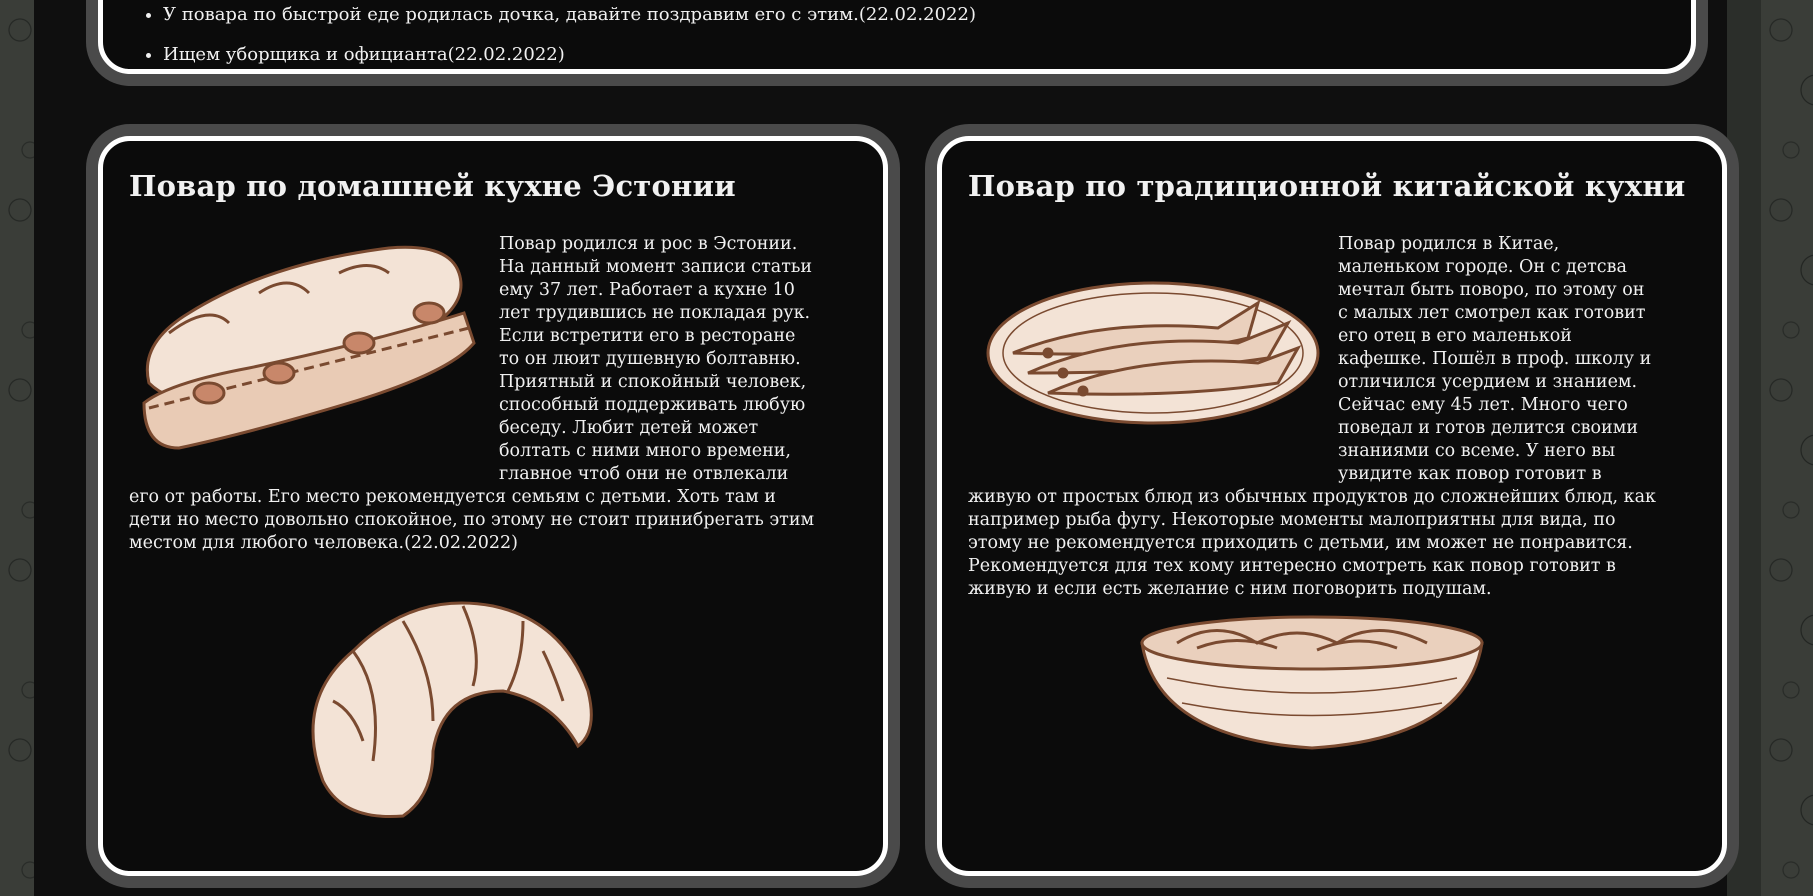  What do you see at coordinates (448, 708) in the screenshot?
I see `croissant-illustration` at bounding box center [448, 708].